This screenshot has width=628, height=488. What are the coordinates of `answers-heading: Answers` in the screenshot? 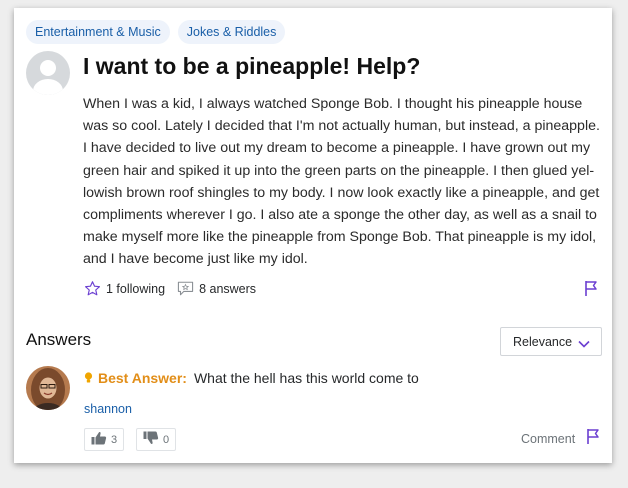 It's located at (59, 339).